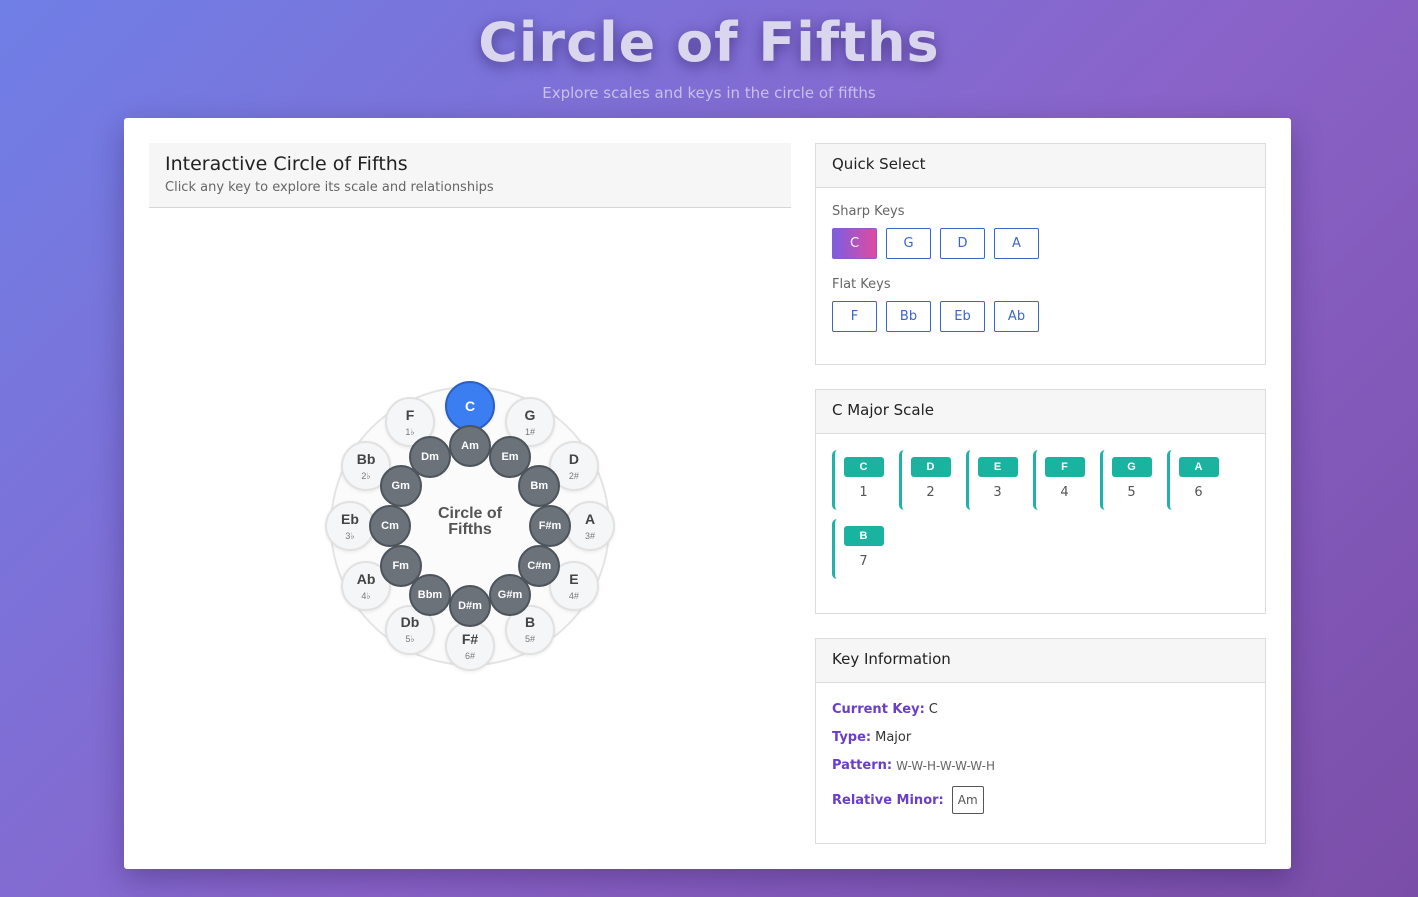 This screenshot has width=1418, height=897. I want to click on major-key-node: F# 6#, so click(470, 646).